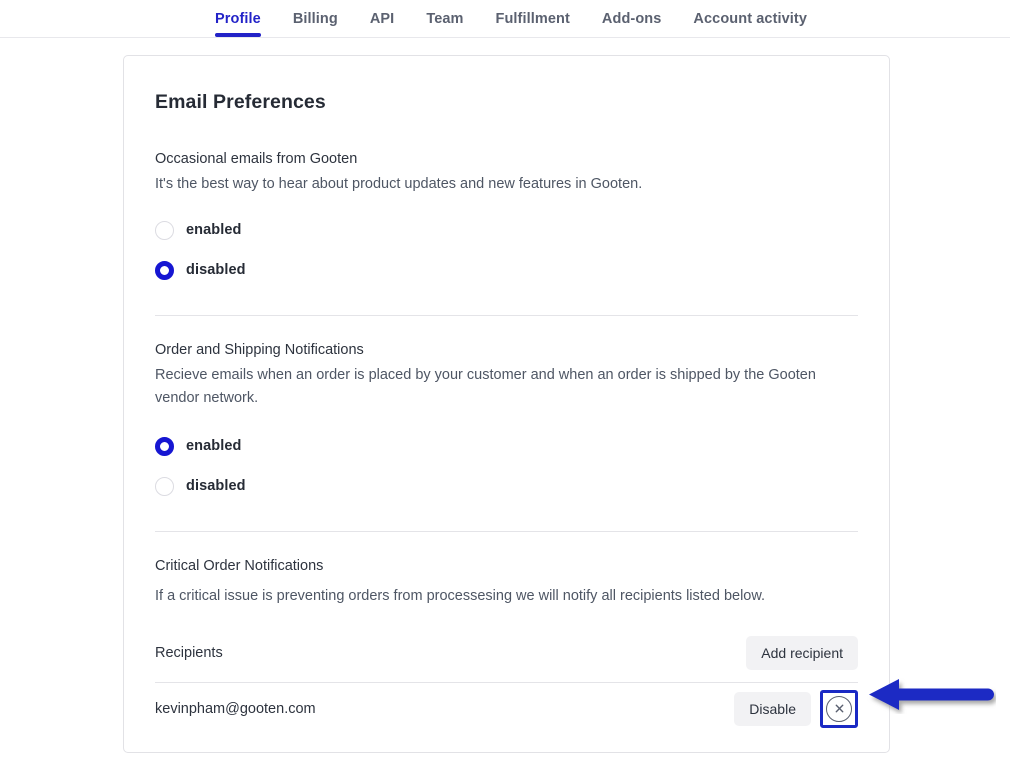  I want to click on focus-highlight-box, so click(839, 708).